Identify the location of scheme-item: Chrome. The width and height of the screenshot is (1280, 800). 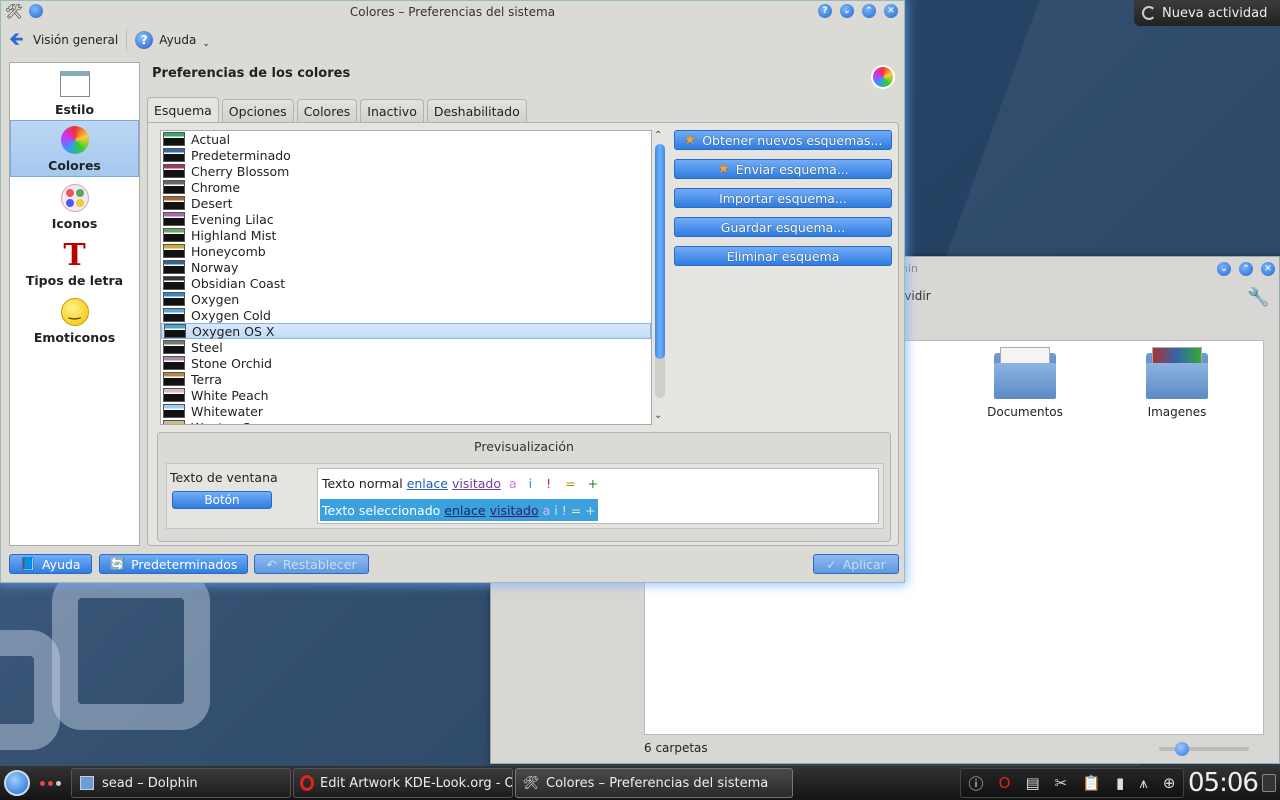
(406, 187).